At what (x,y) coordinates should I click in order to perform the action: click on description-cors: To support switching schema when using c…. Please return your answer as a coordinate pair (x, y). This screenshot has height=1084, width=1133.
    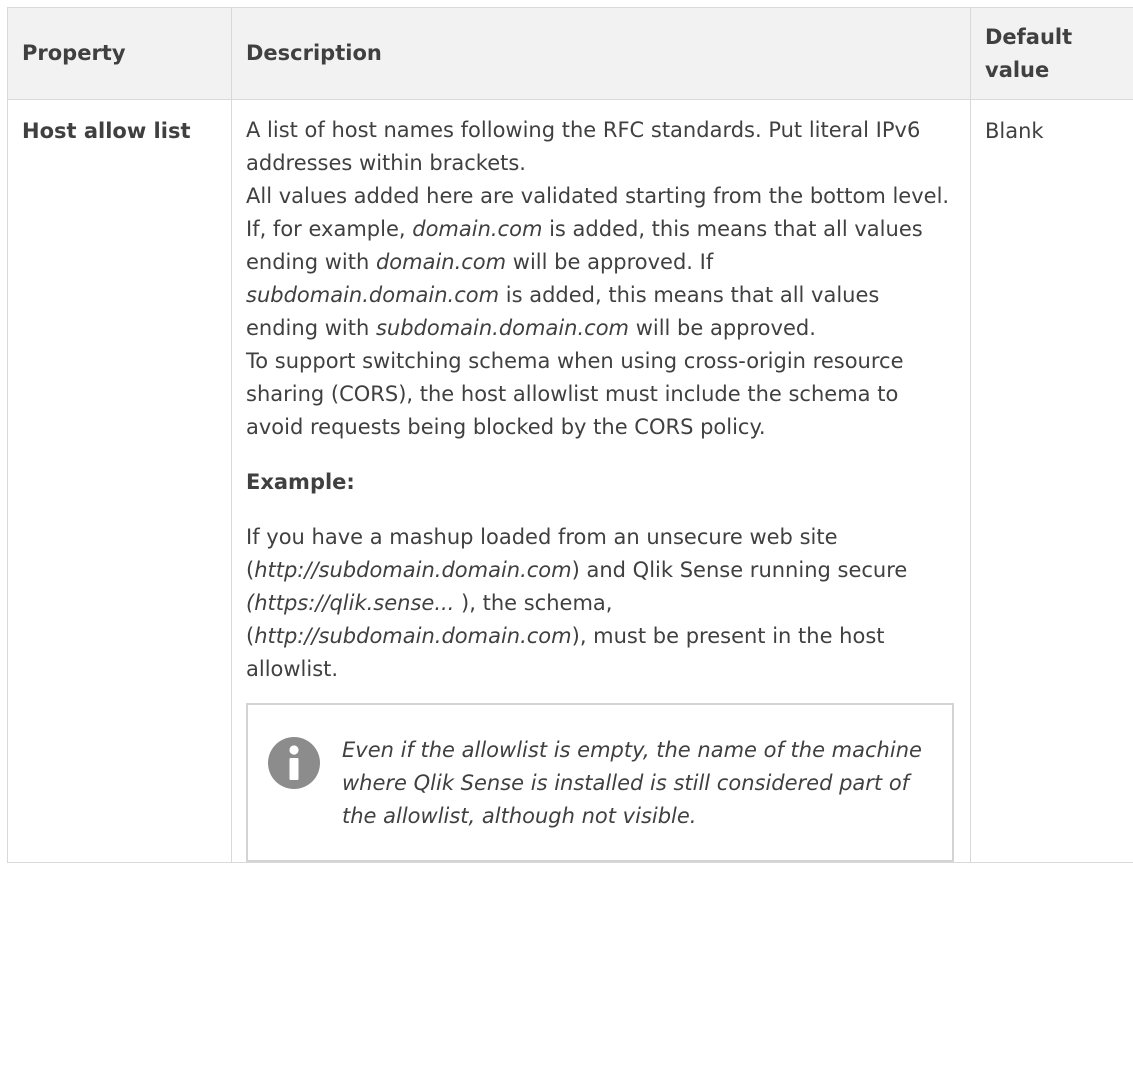
    Looking at the image, I should click on (575, 394).